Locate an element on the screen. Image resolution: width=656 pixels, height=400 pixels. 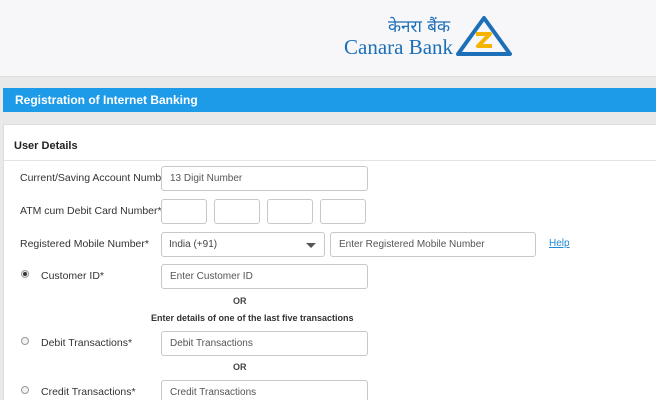
debit-transactions-radio is located at coordinates (25, 341).